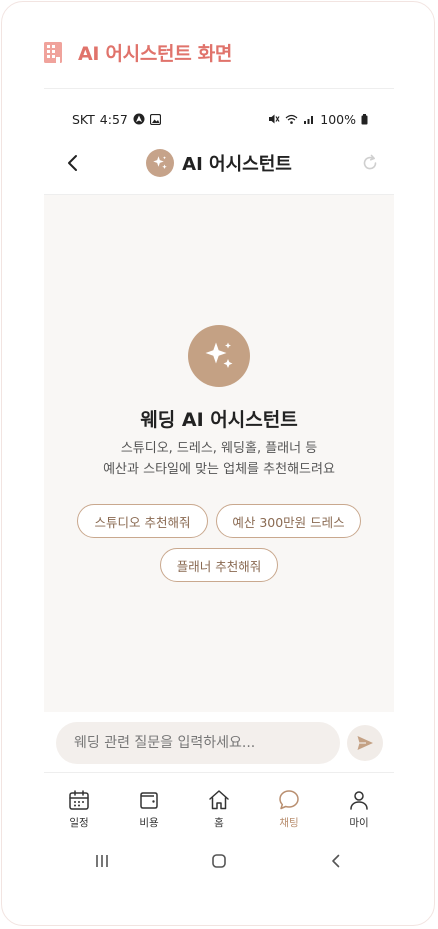  Describe the element at coordinates (291, 119) in the screenshot. I see `wifi-icon` at that location.